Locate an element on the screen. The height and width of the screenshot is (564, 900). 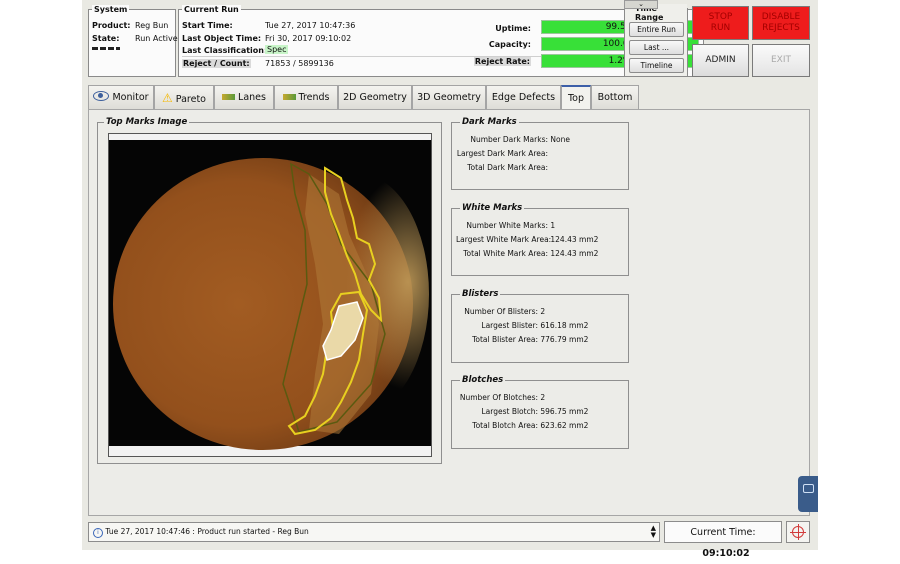
tab-monitor-label: Monitor is located at coordinates (130, 97).